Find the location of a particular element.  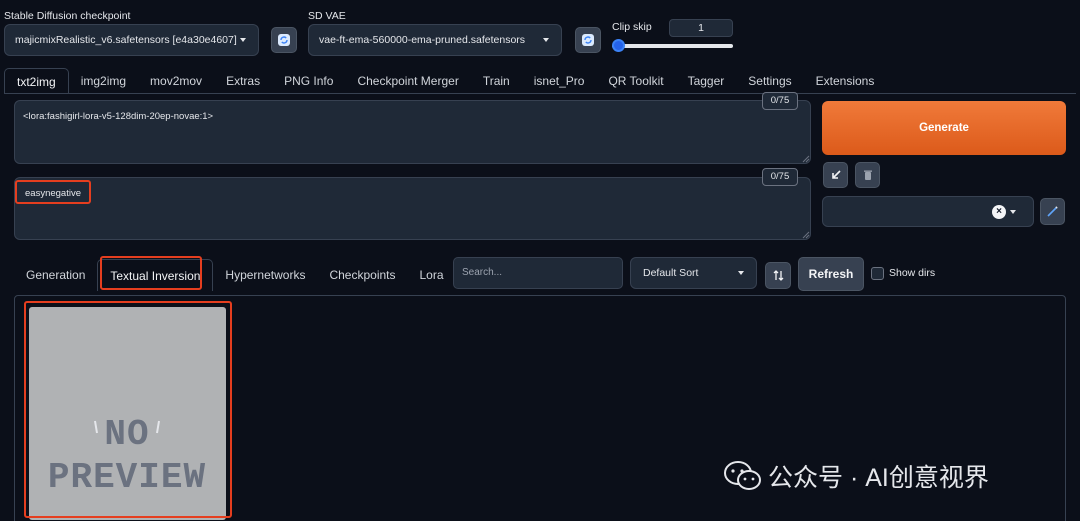

edit-styles-button is located at coordinates (1052, 211).